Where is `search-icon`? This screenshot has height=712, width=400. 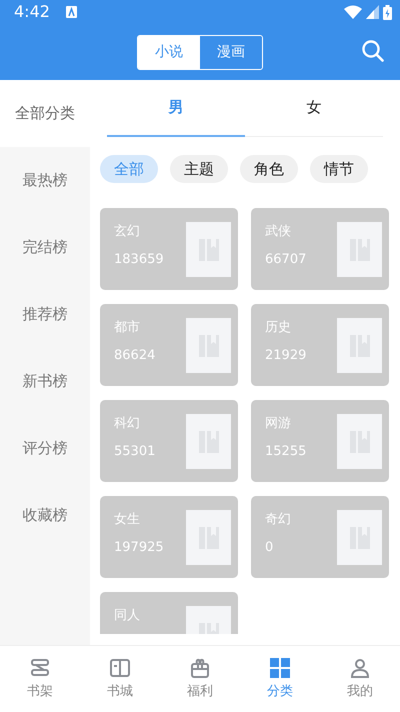 search-icon is located at coordinates (373, 51).